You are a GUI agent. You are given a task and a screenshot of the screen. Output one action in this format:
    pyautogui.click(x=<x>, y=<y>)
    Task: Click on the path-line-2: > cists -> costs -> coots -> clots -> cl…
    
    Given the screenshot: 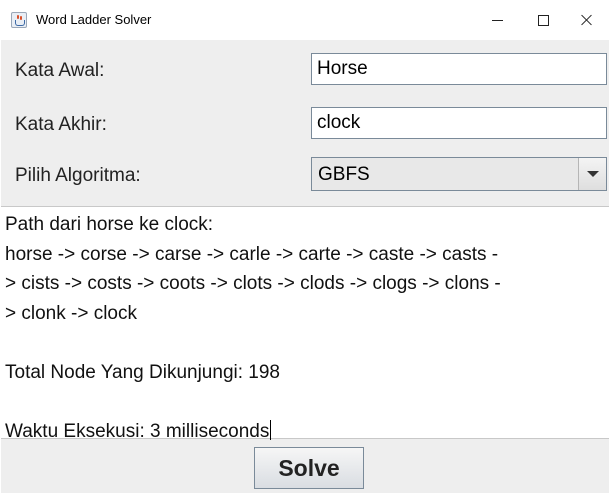 What is the action you would take?
    pyautogui.click(x=253, y=283)
    